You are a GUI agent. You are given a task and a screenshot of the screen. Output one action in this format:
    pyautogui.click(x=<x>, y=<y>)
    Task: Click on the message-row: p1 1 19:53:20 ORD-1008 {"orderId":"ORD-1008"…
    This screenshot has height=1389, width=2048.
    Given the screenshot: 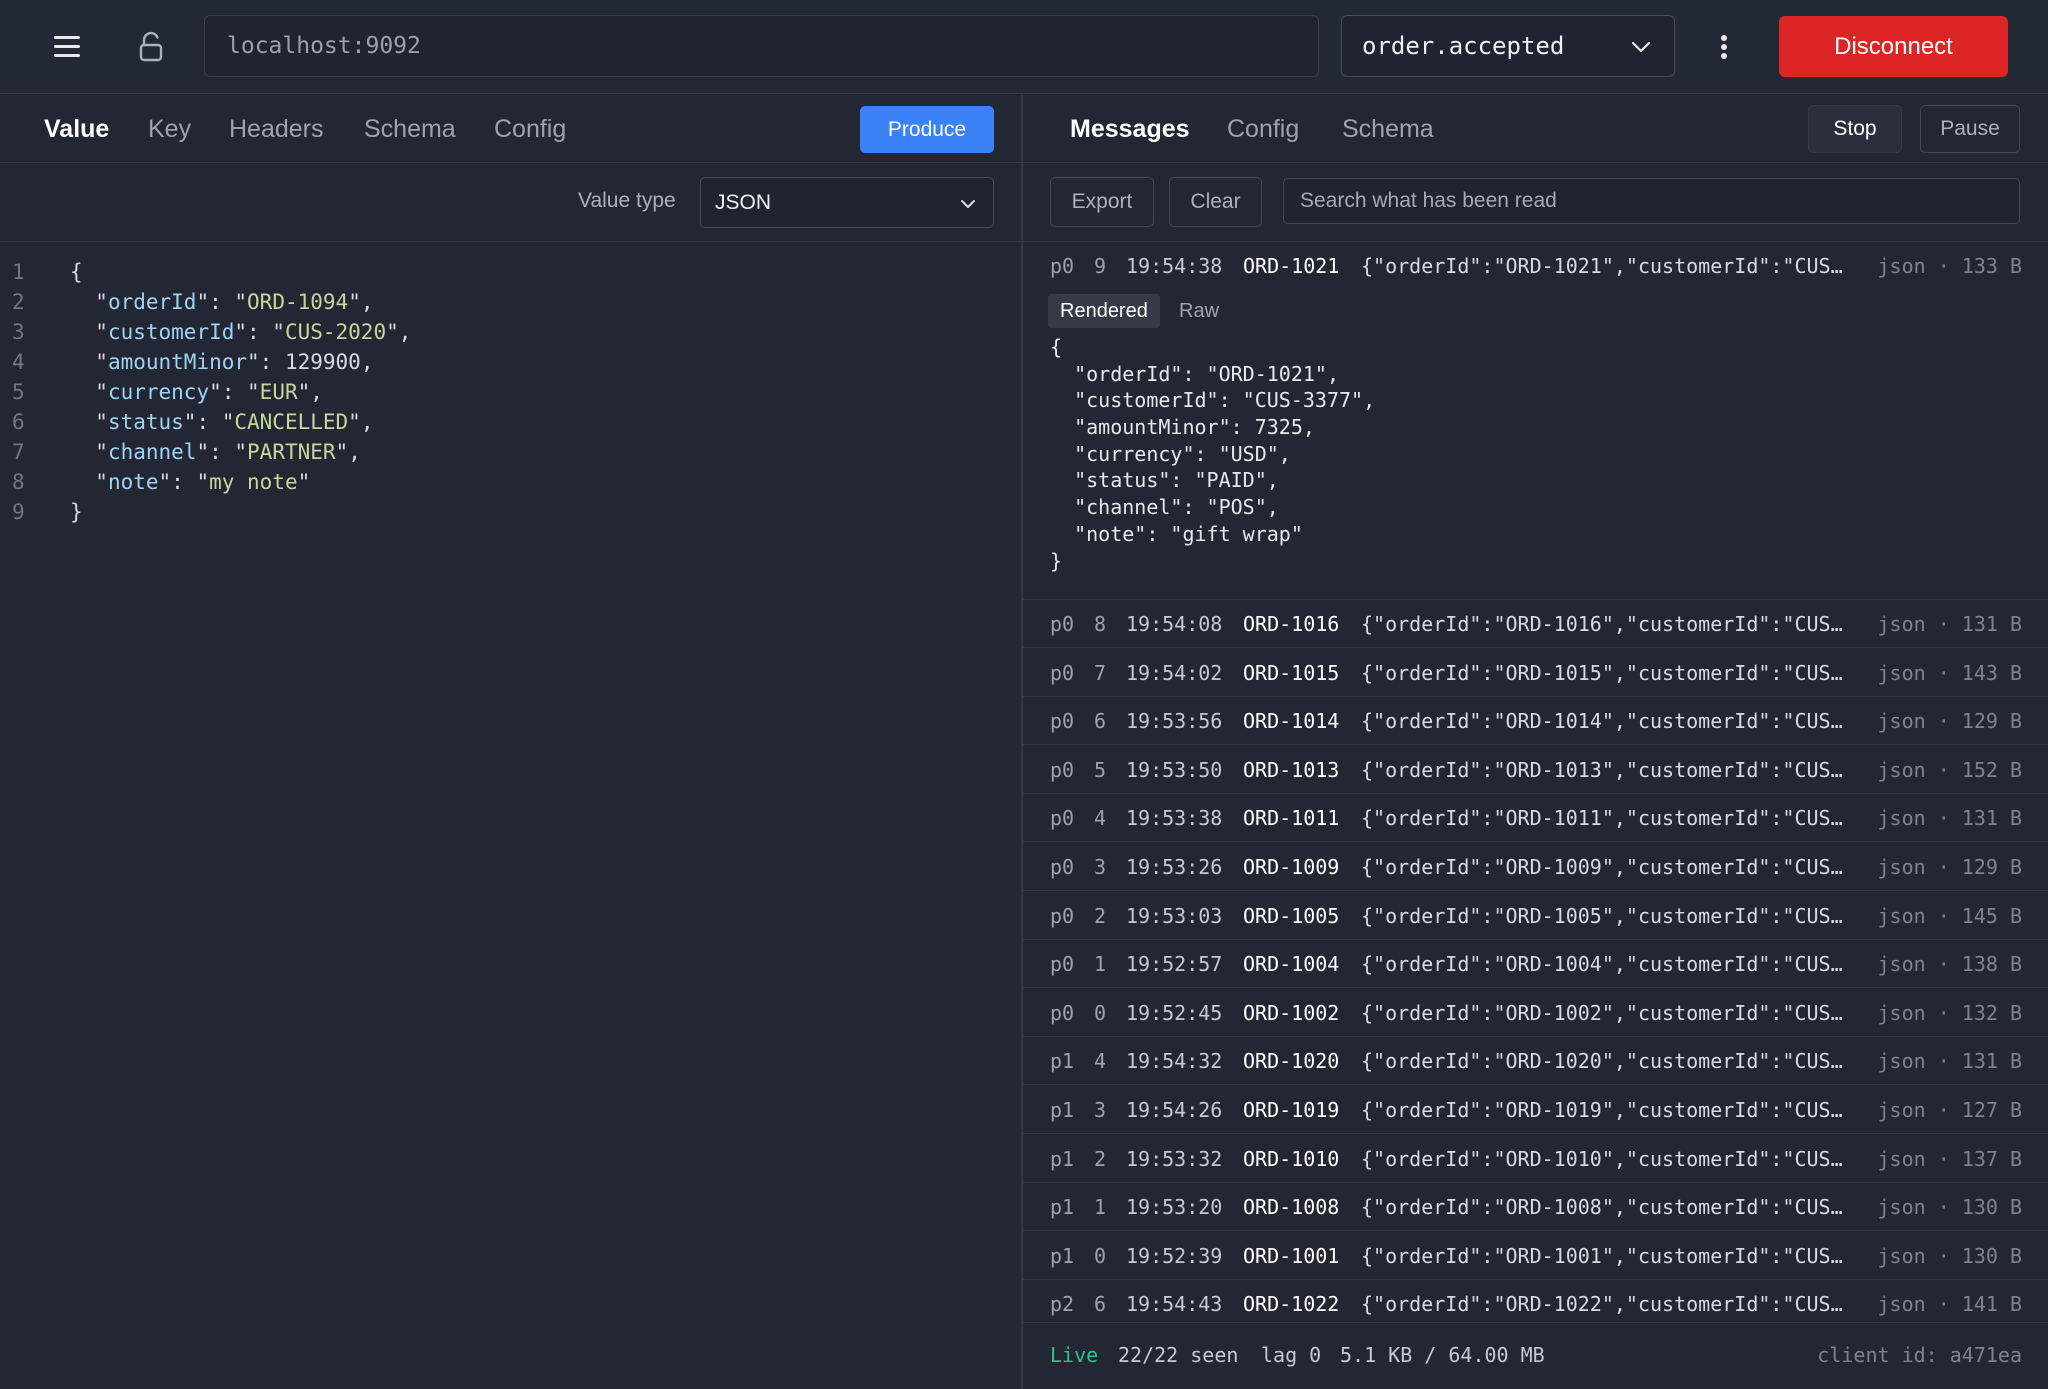 What is the action you would take?
    pyautogui.click(x=1535, y=1207)
    